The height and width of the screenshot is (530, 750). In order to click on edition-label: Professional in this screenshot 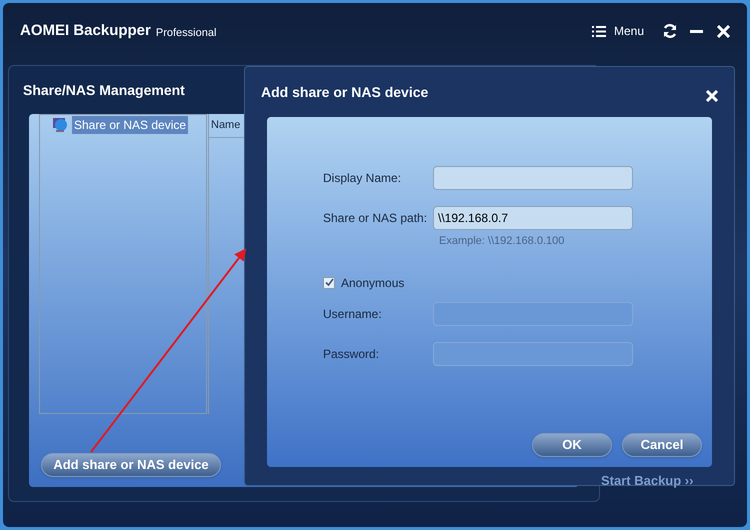, I will do `click(186, 33)`.